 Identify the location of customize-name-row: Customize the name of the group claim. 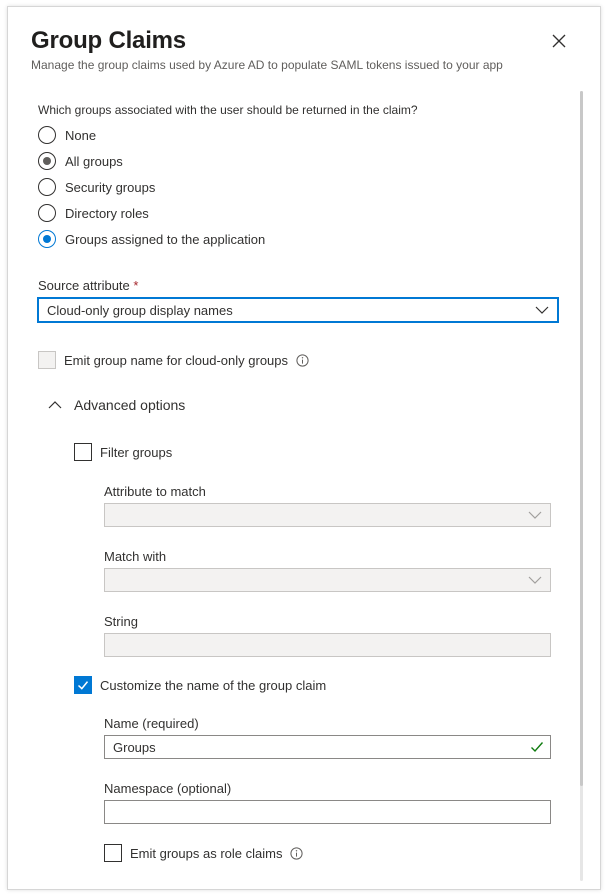
(200, 685).